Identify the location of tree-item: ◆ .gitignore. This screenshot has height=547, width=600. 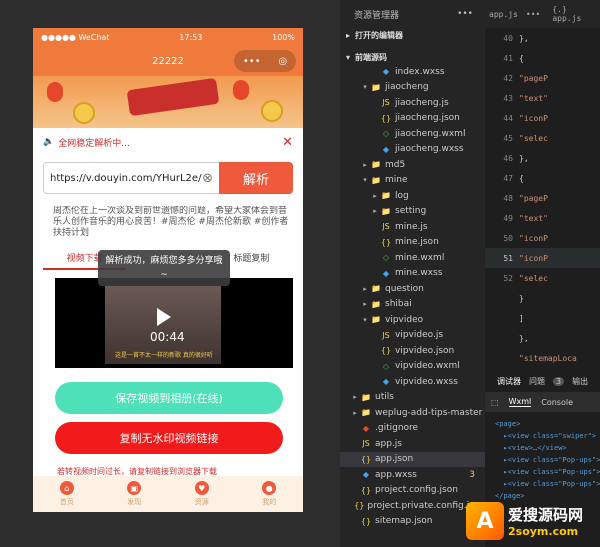
(412, 429).